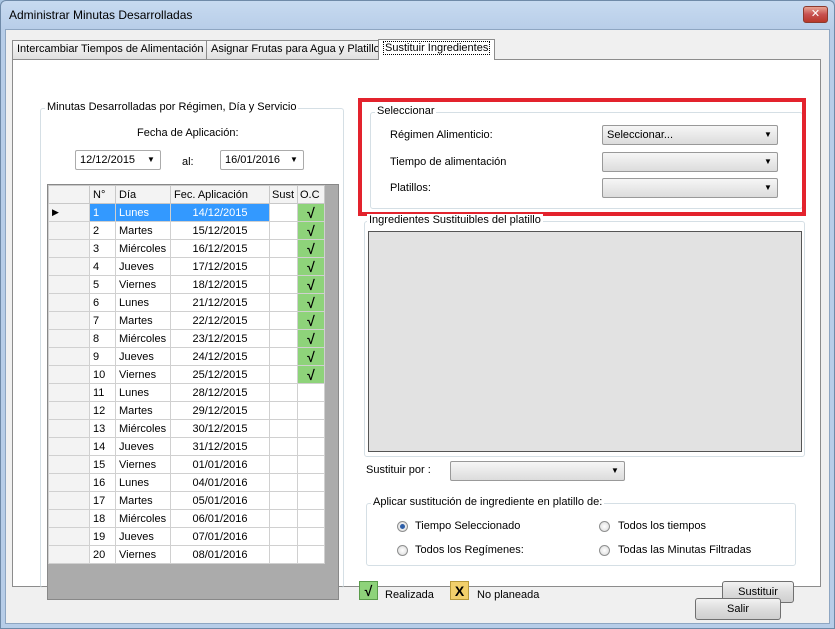 This screenshot has height=629, width=835. Describe the element at coordinates (295, 49) in the screenshot. I see `tab-asignar-frutas: Asignar Frutas para Agua y Platillo` at that location.